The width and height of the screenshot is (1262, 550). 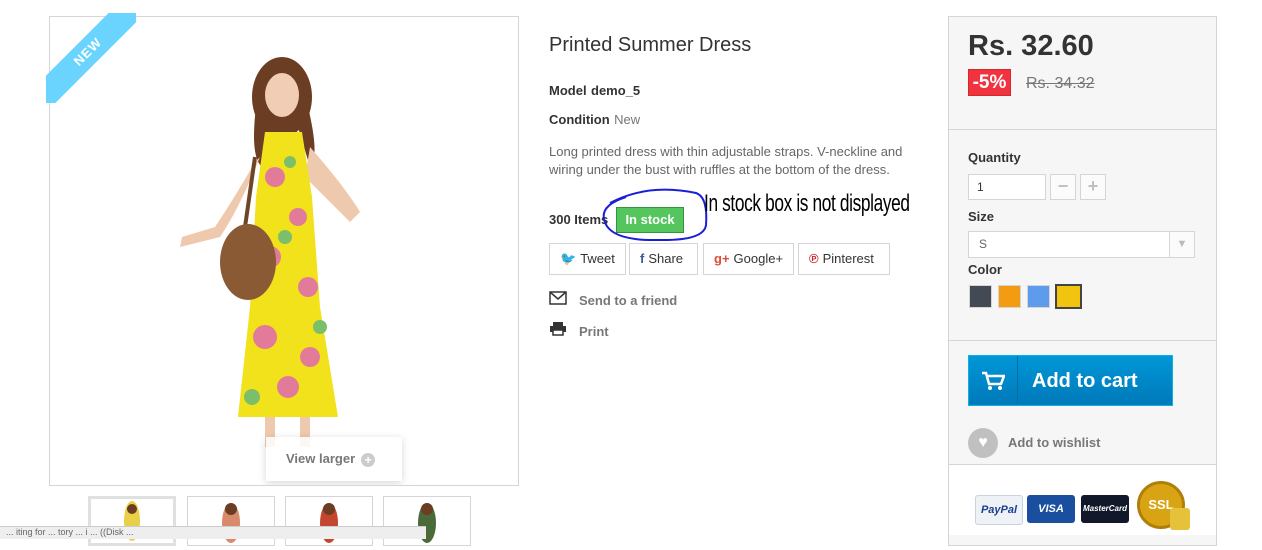 I want to click on new-ribbon: NEW, so click(x=91, y=58).